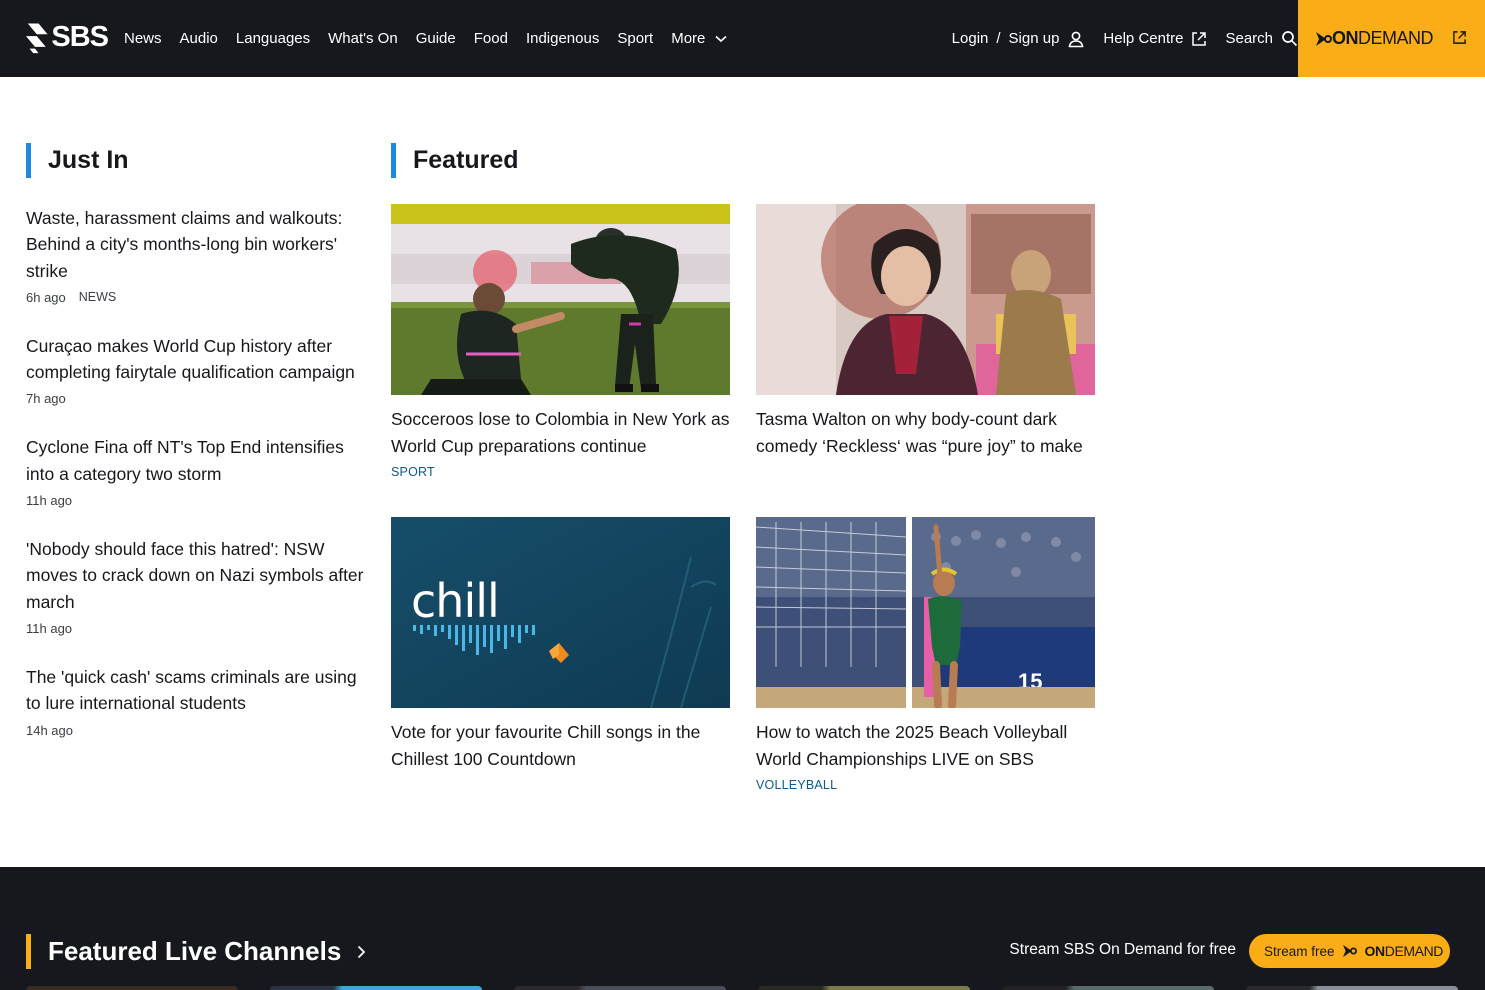 This screenshot has height=990, width=1485. Describe the element at coordinates (97, 296) in the screenshot. I see `article-category: NEWS` at that location.